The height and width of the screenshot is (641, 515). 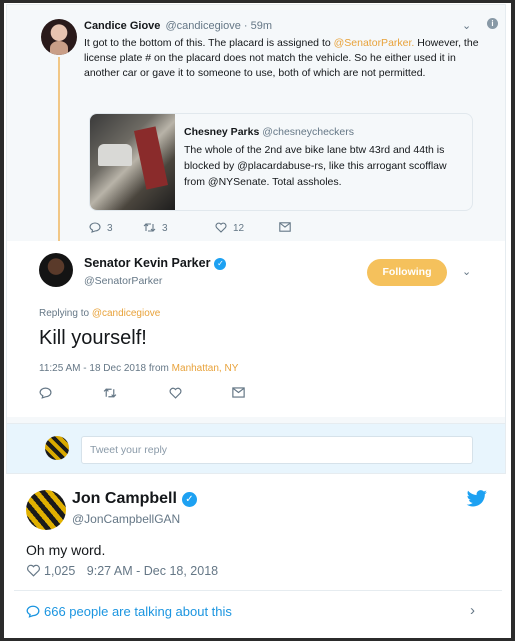 What do you see at coordinates (229, 228) in the screenshot?
I see `like-button: 12` at bounding box center [229, 228].